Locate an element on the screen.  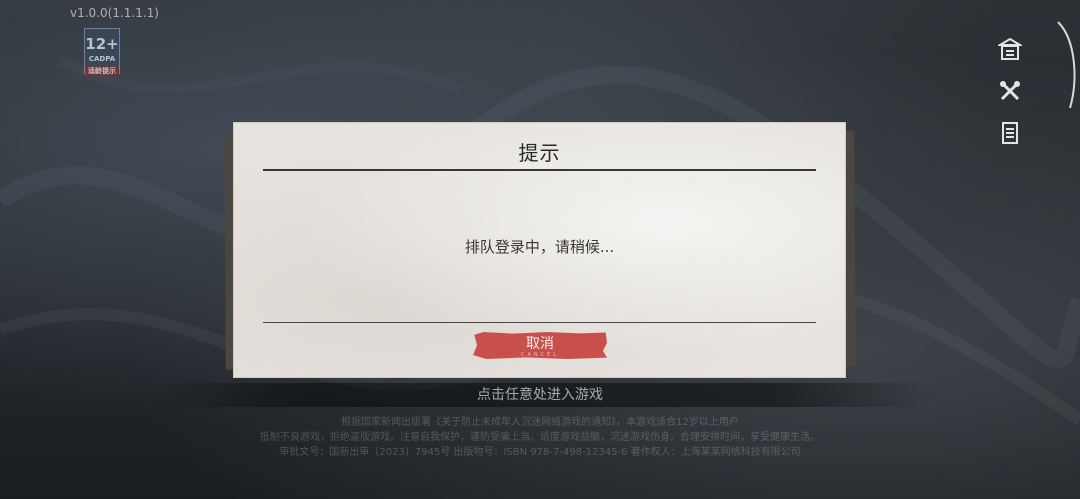
age-rating-note: 适龄提示 is located at coordinates (102, 71).